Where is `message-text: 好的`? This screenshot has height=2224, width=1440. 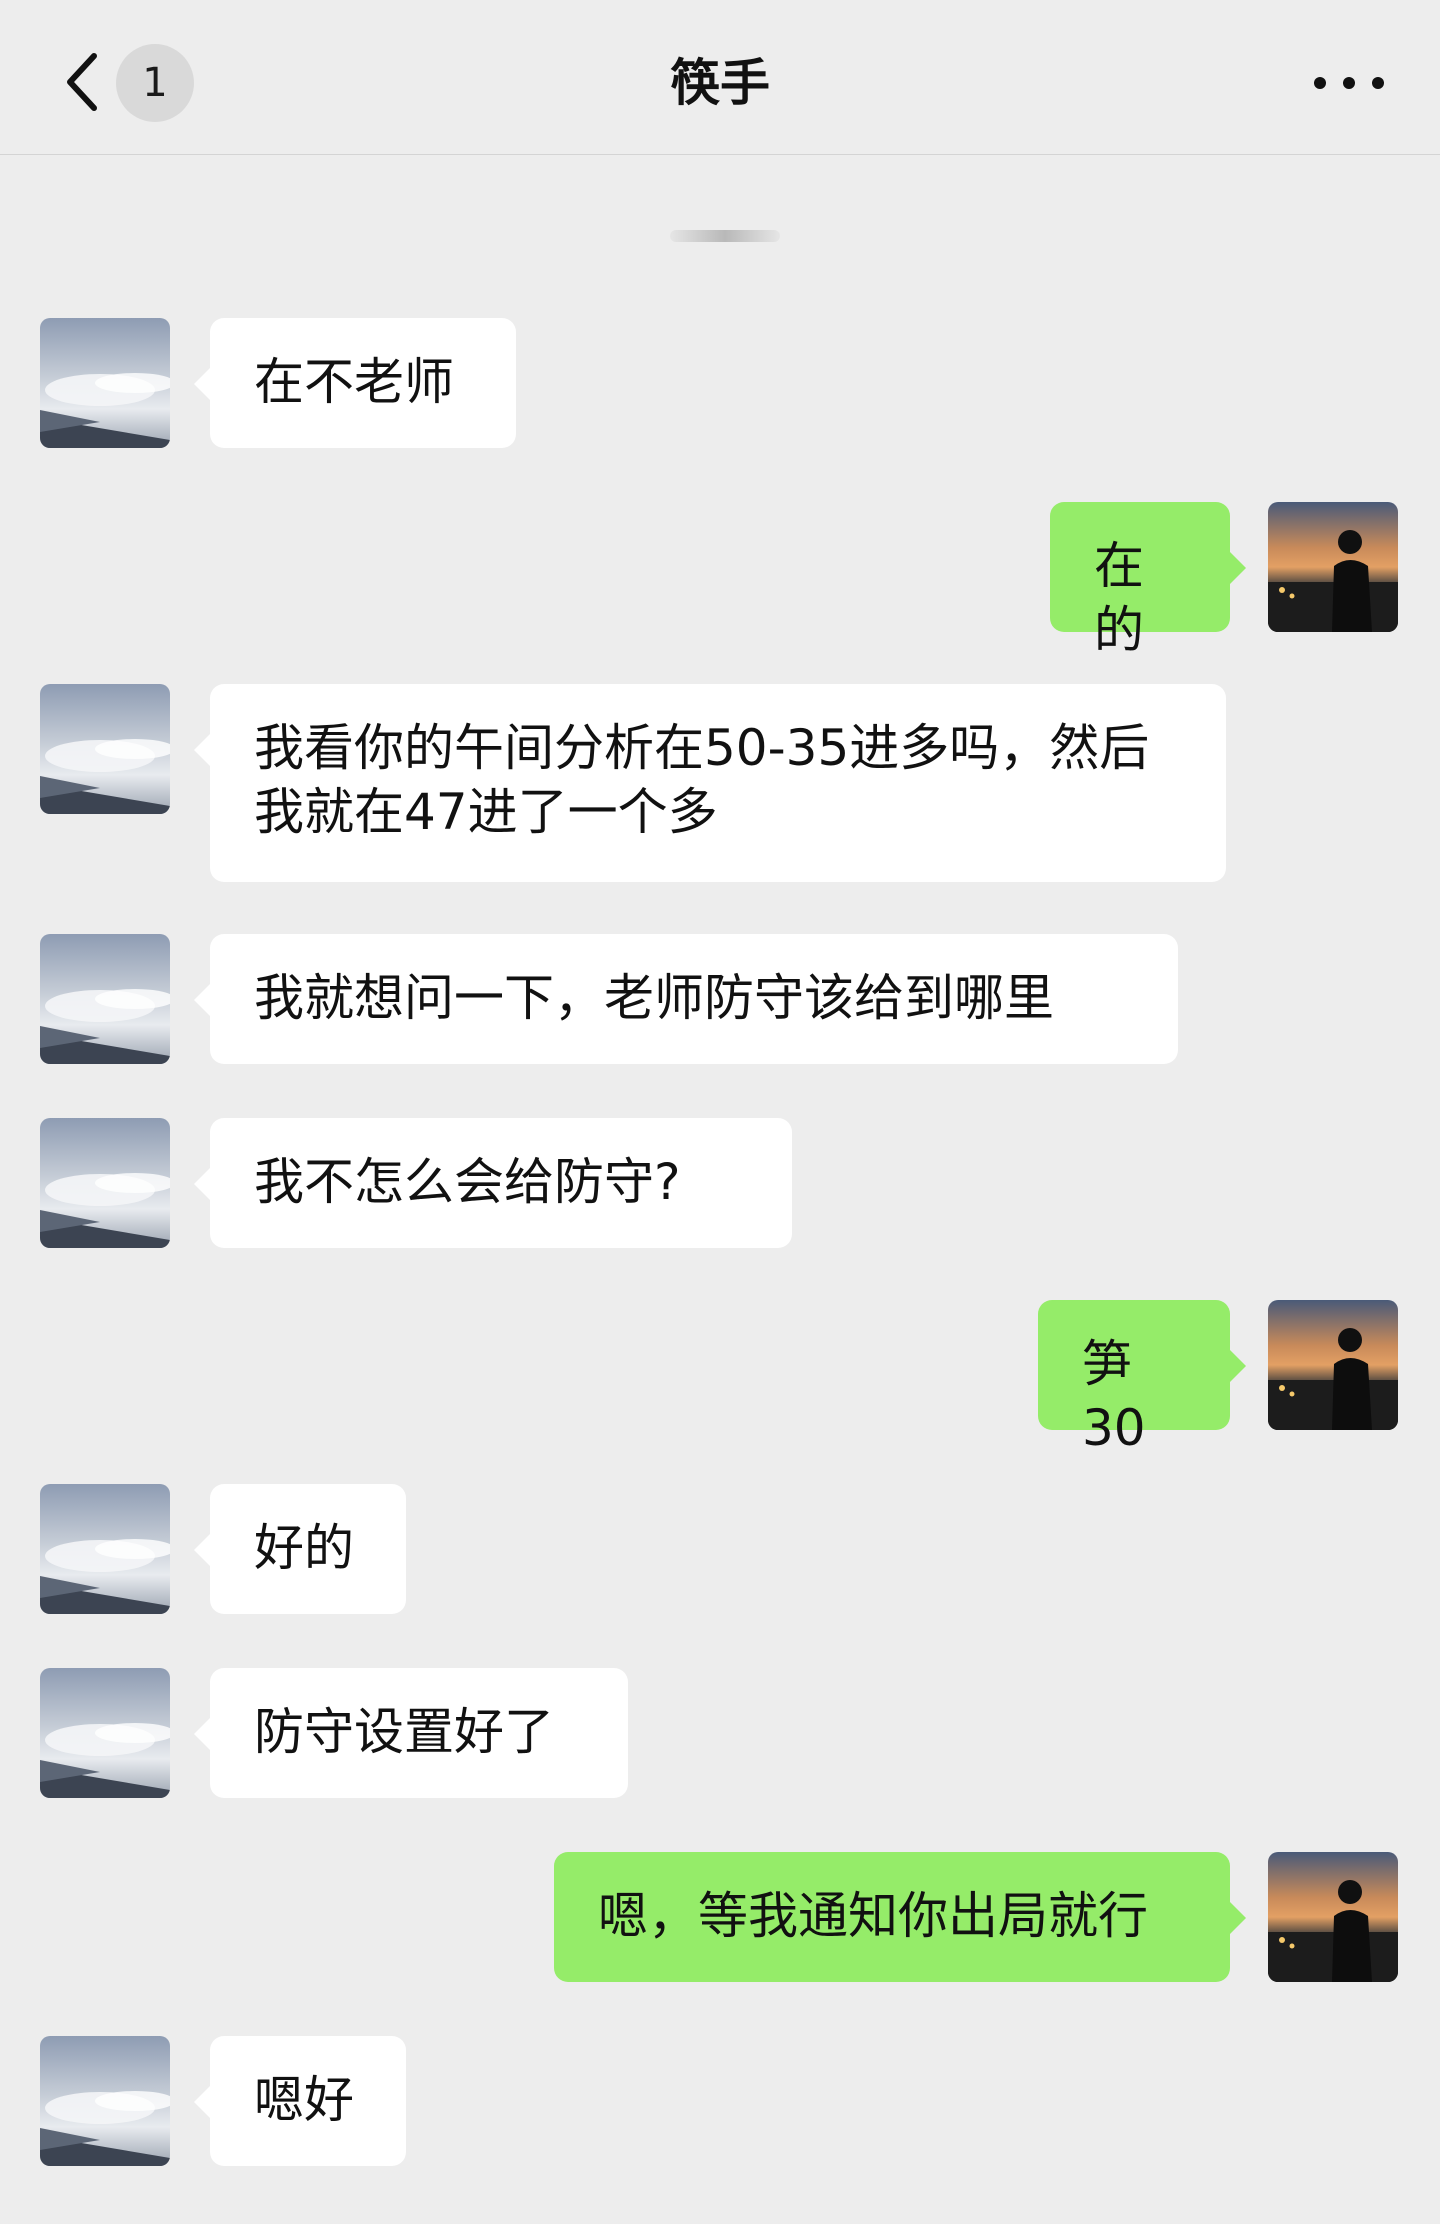 message-text: 好的 is located at coordinates (304, 1548).